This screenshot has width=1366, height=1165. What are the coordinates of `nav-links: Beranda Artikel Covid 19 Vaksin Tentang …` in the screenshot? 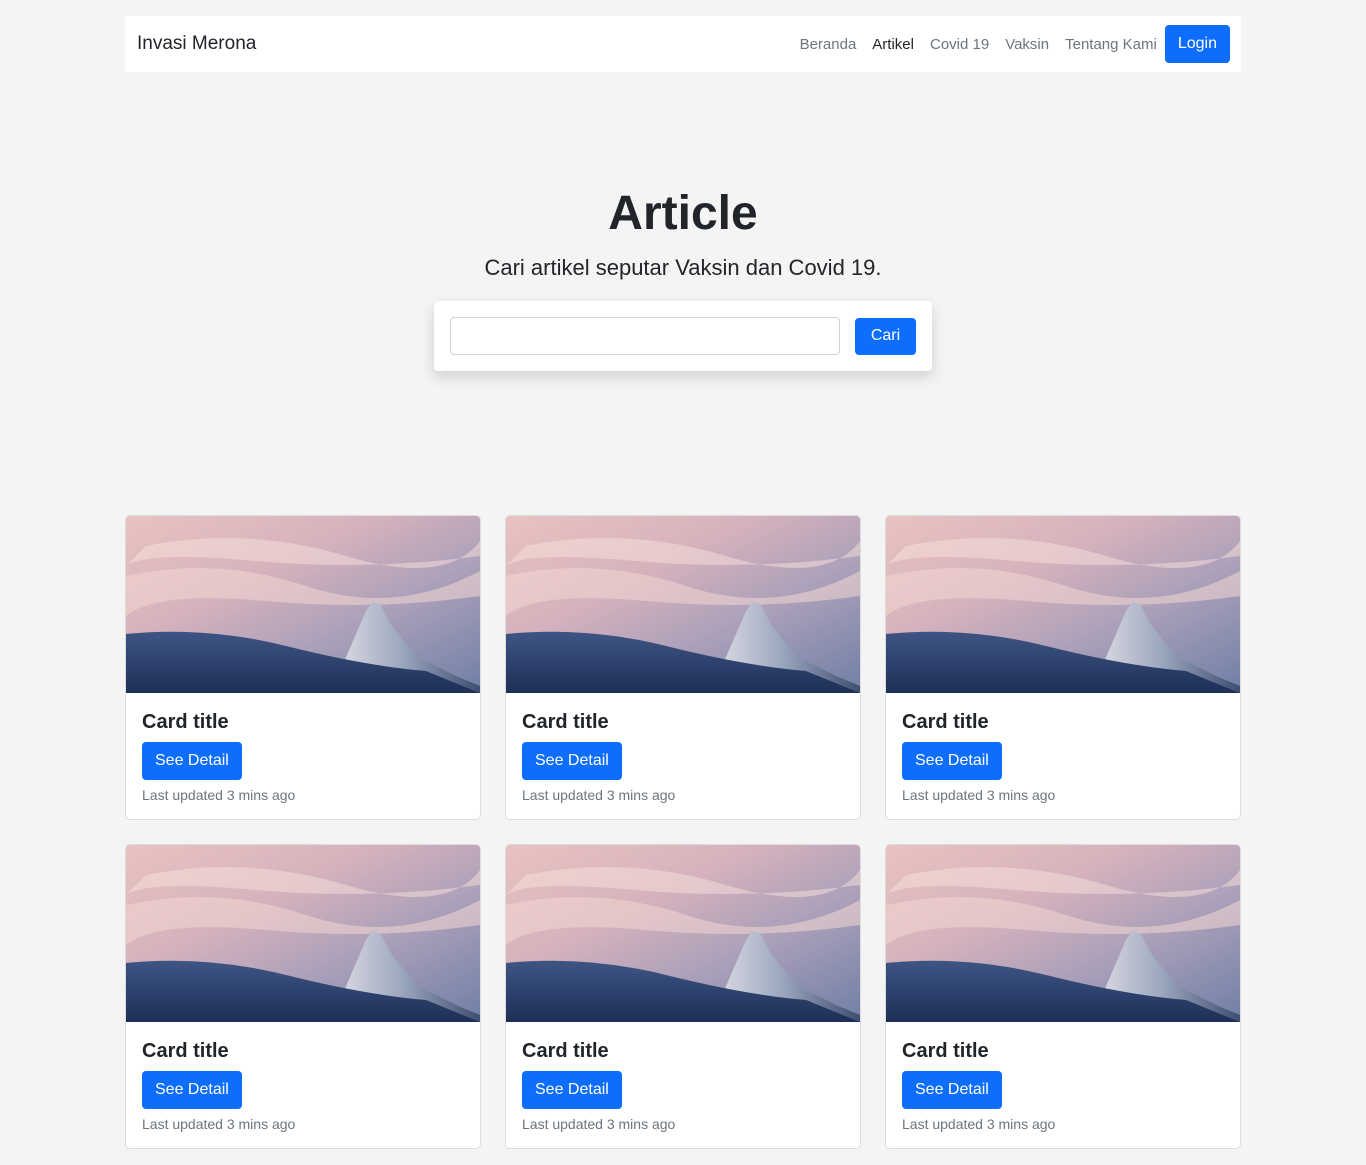 It's located at (1011, 44).